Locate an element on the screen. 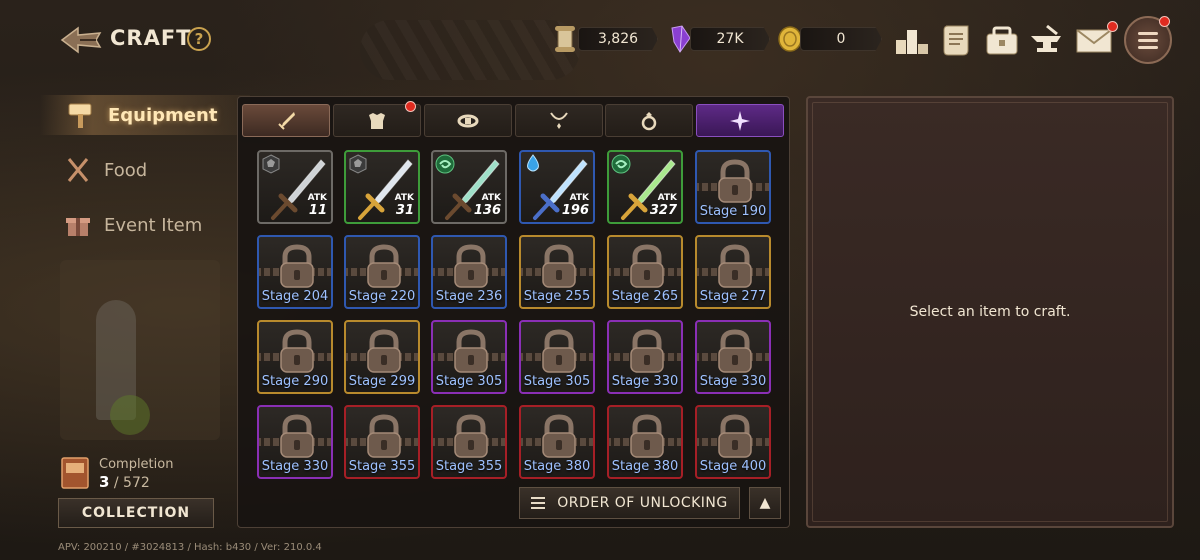  sidebar-item-event-item: Event Item is located at coordinates (131, 225).